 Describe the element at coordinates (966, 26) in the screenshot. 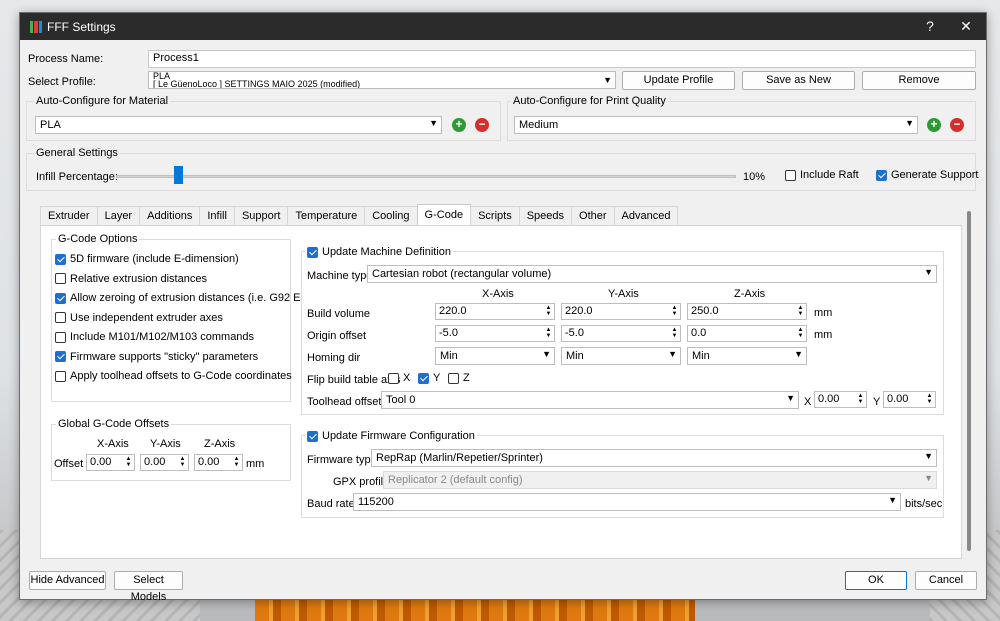

I see `close-button: ✕` at that location.